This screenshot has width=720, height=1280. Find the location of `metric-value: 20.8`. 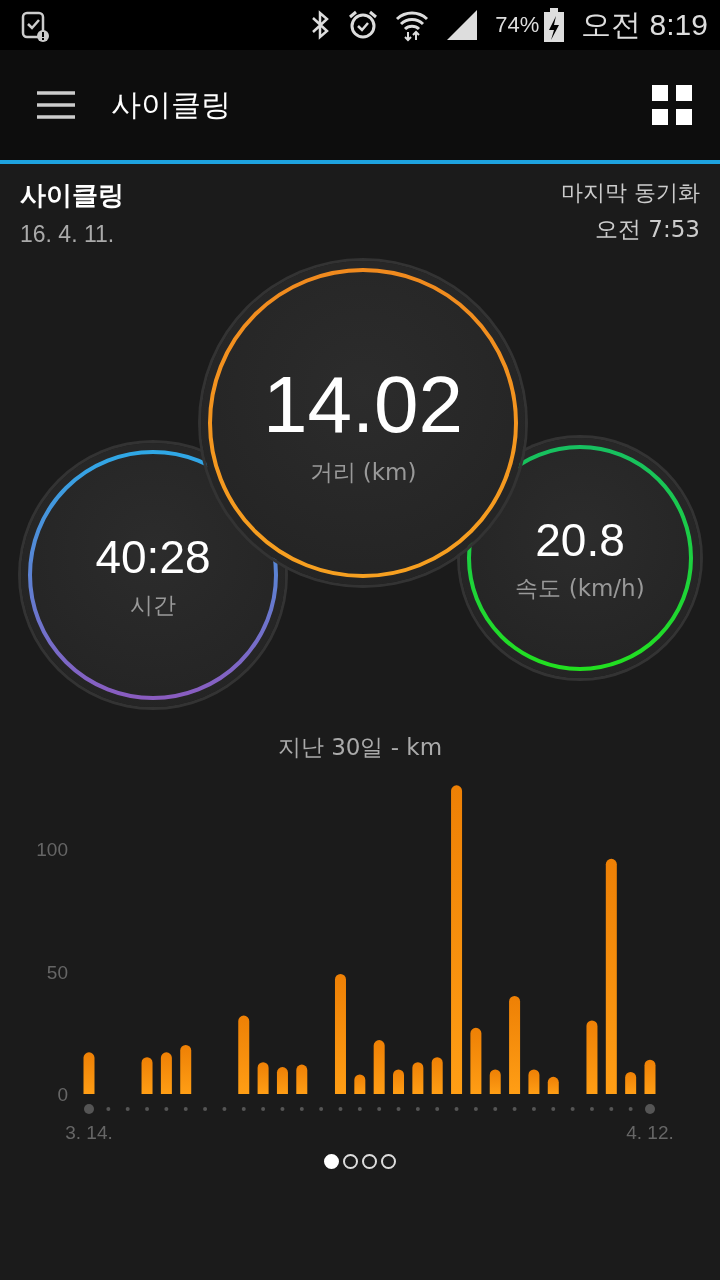

metric-value: 20.8 is located at coordinates (580, 539).